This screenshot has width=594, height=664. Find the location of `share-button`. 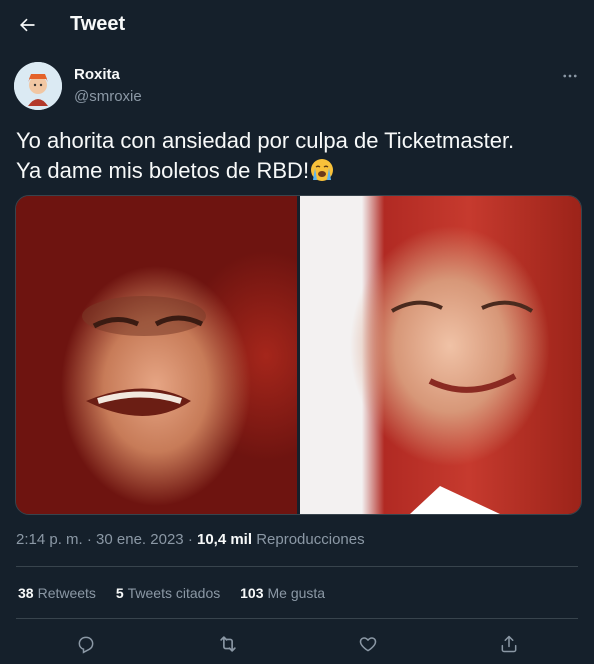

share-button is located at coordinates (509, 644).